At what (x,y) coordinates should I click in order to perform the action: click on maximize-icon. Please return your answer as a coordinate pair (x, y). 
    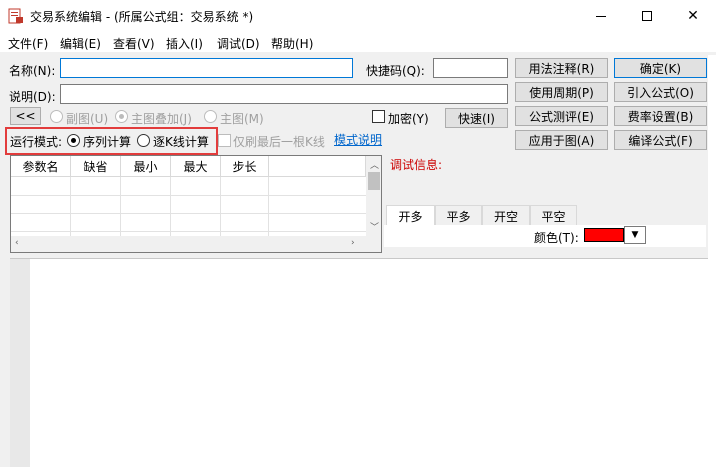
    Looking at the image, I should click on (647, 16).